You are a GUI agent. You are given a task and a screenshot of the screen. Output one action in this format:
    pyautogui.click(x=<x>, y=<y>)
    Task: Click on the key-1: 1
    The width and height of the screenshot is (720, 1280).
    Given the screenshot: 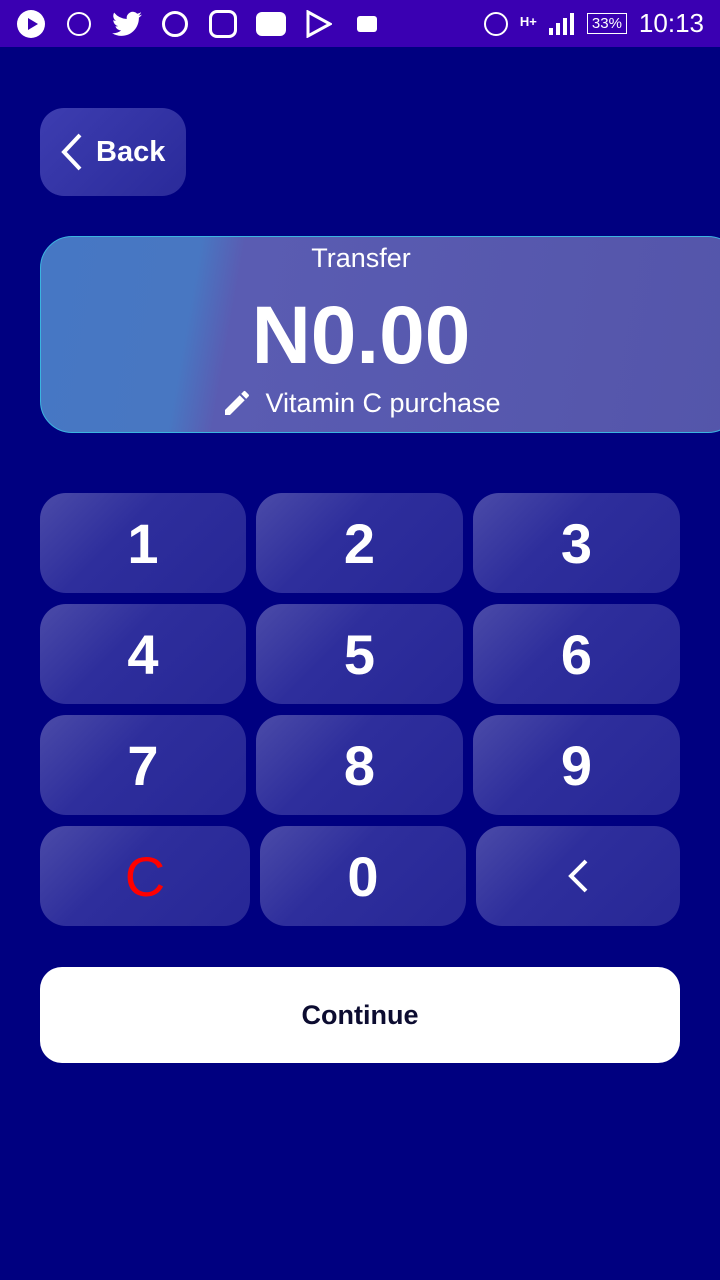 What is the action you would take?
    pyautogui.click(x=143, y=543)
    